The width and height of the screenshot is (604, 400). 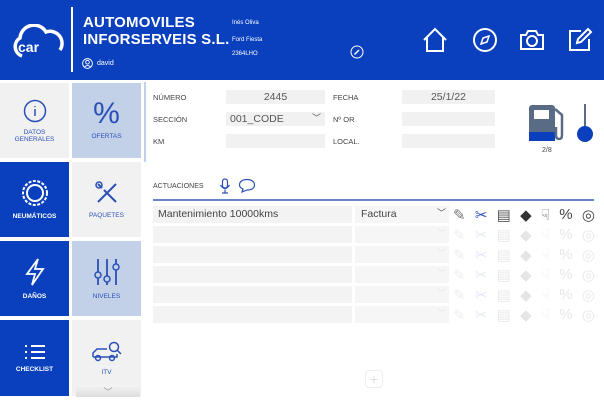 I want to click on sidebar-item-danos: DAÑOS, so click(x=34, y=278).